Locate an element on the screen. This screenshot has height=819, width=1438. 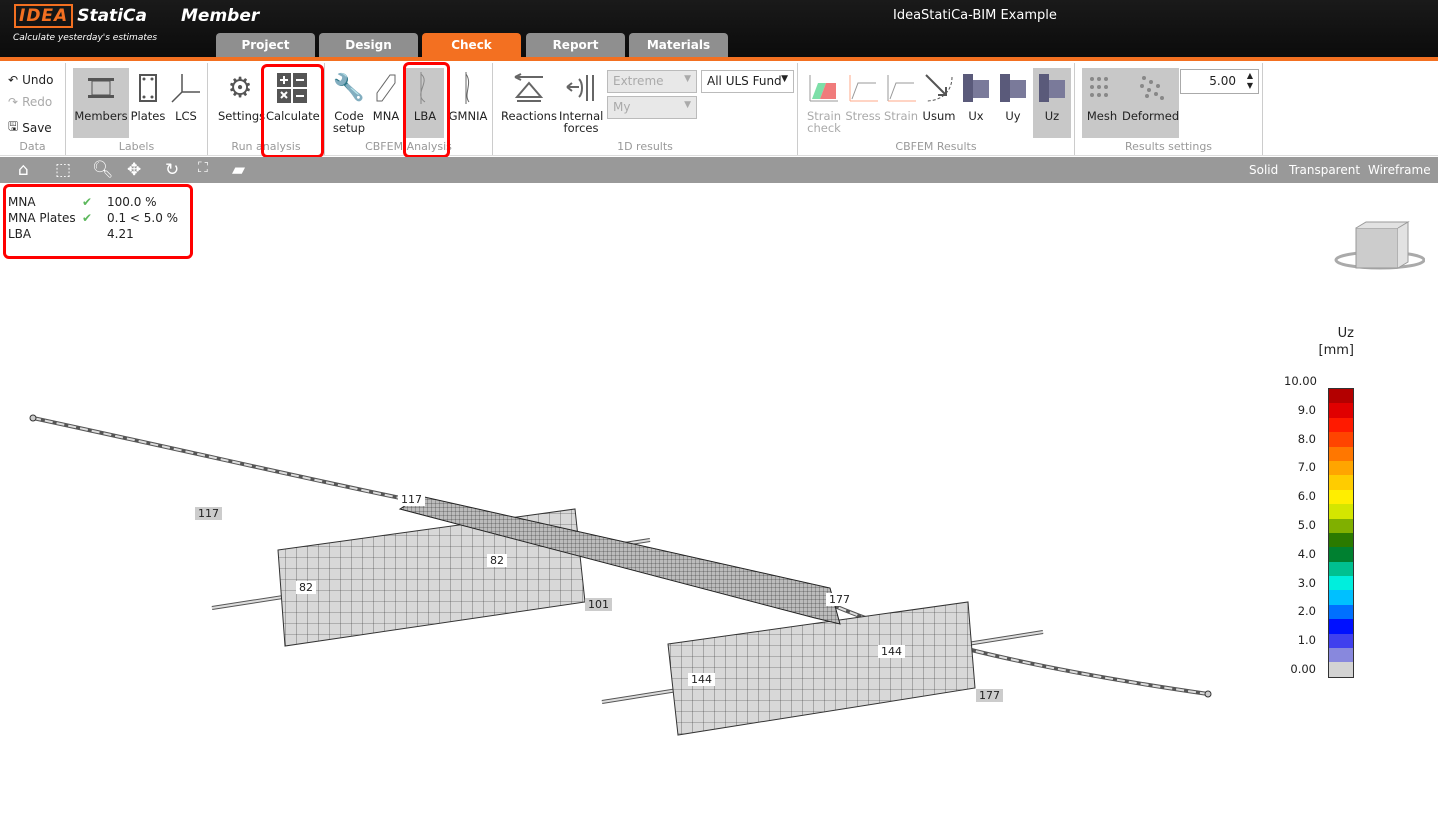
view-cube is located at coordinates (1377, 247).